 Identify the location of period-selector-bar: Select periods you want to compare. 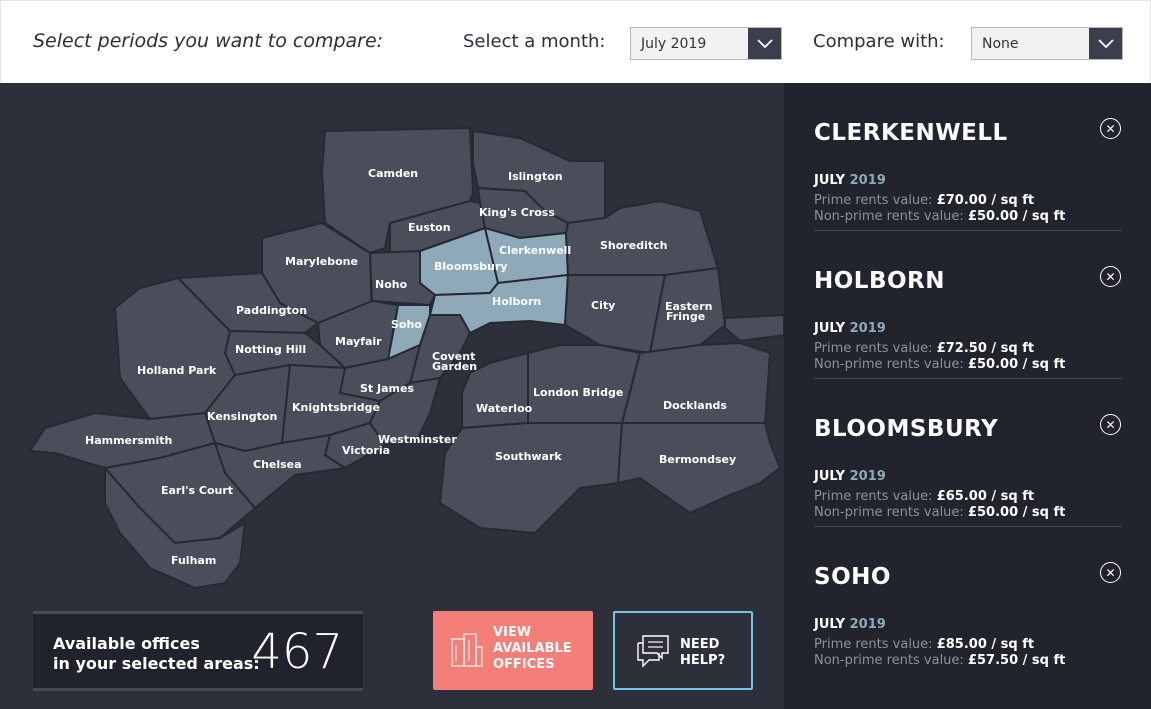
(575, 41).